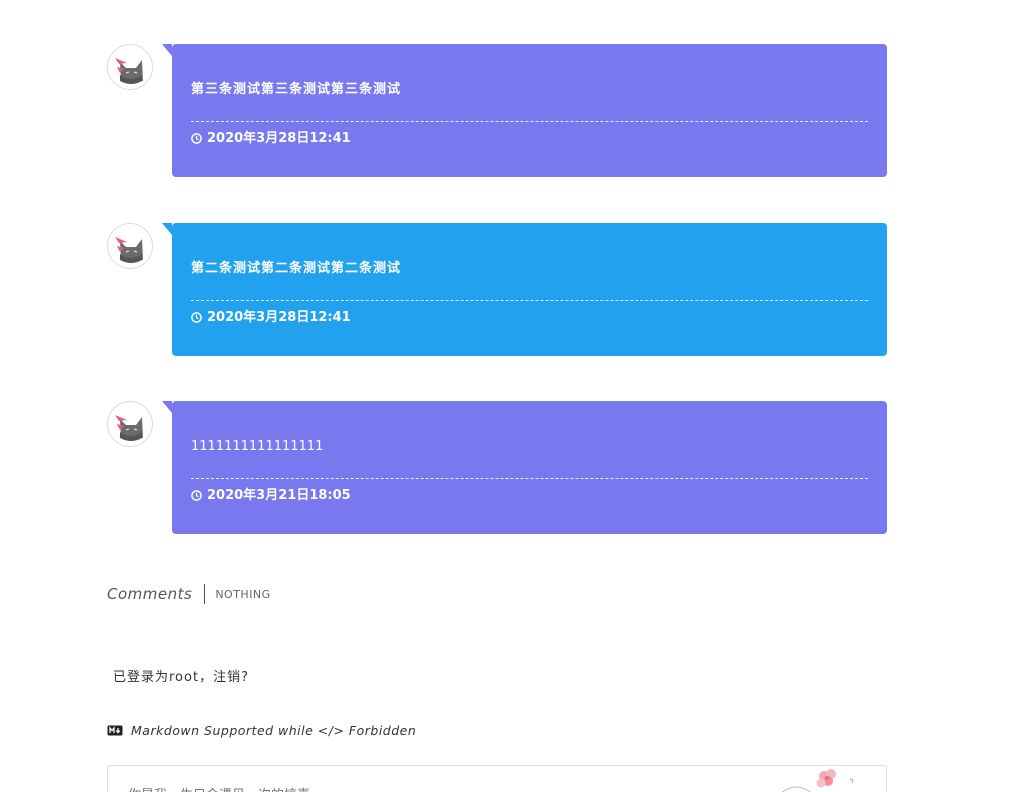 The image size is (1029, 792). Describe the element at coordinates (181, 675) in the screenshot. I see `login-status: 已登录为root，注销?` at that location.